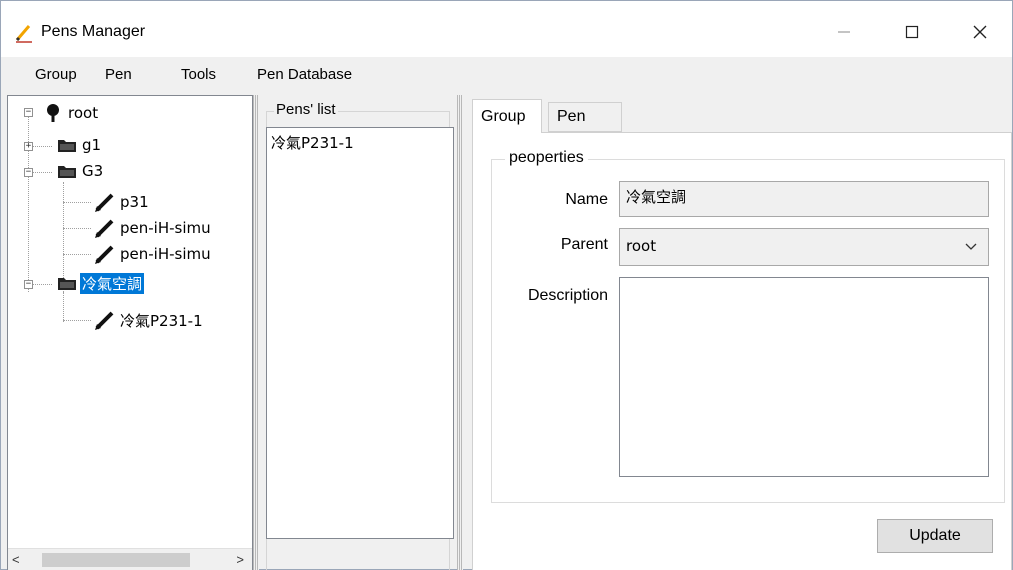 The height and width of the screenshot is (570, 1013). I want to click on properties-legend: peoperties, so click(546, 158).